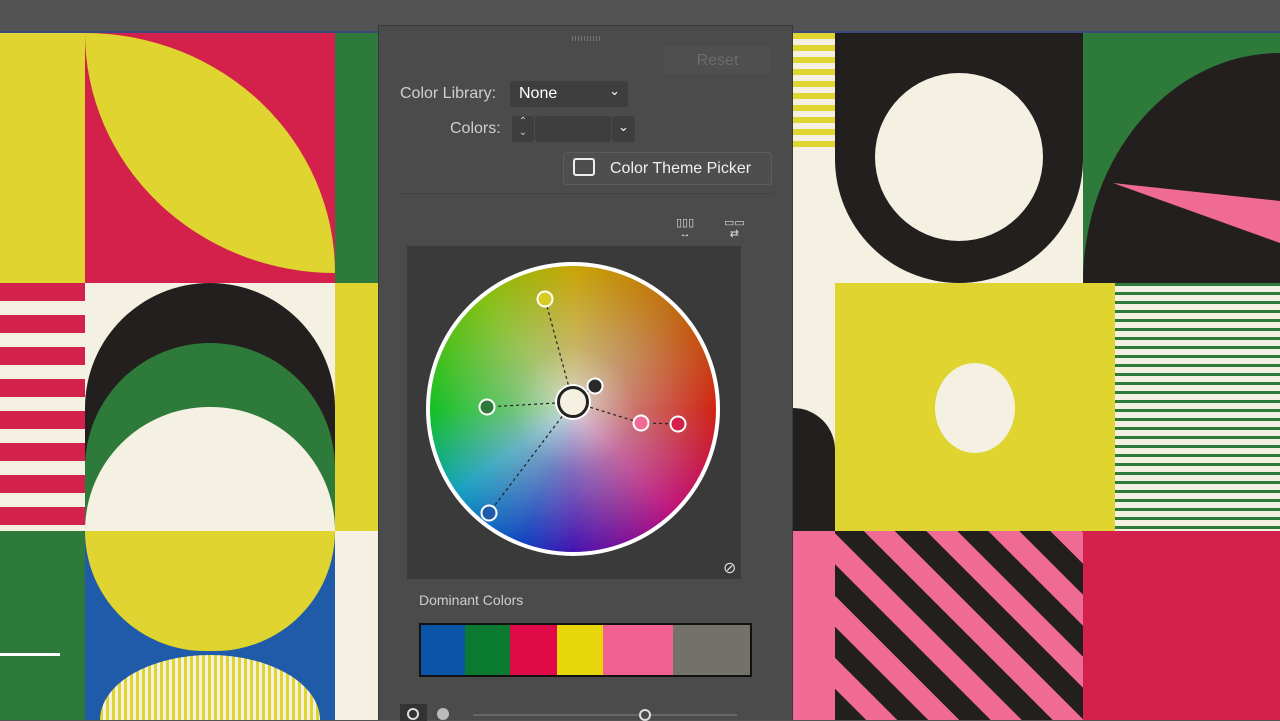 This screenshot has width=1280, height=721. What do you see at coordinates (586, 38) in the screenshot?
I see `drag-handle` at bounding box center [586, 38].